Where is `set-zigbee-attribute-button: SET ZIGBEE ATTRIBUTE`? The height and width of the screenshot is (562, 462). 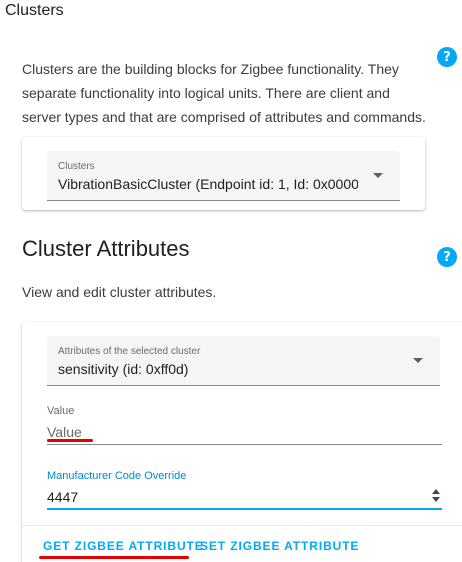 set-zigbee-attribute-button: SET ZIGBEE ATTRIBUTE is located at coordinates (279, 546).